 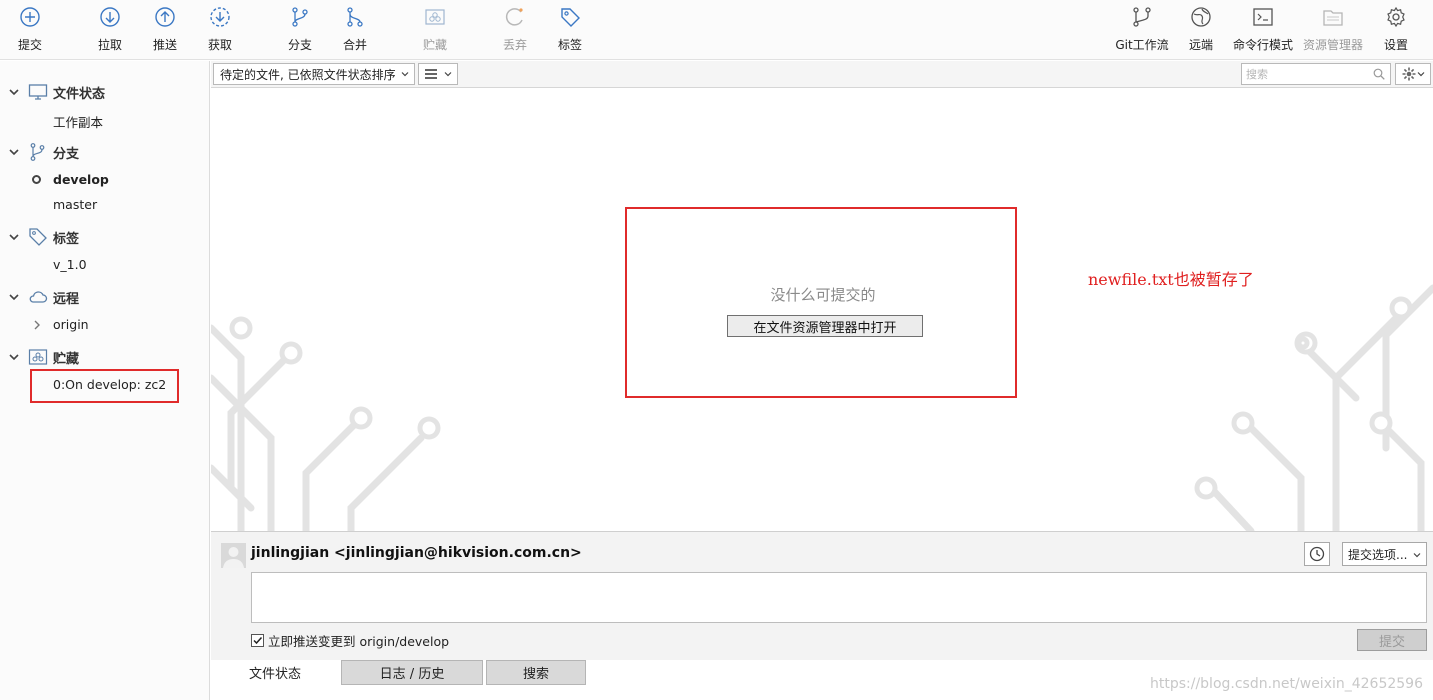 I want to click on sidebar-section-stashes: 贮藏, so click(x=43, y=357).